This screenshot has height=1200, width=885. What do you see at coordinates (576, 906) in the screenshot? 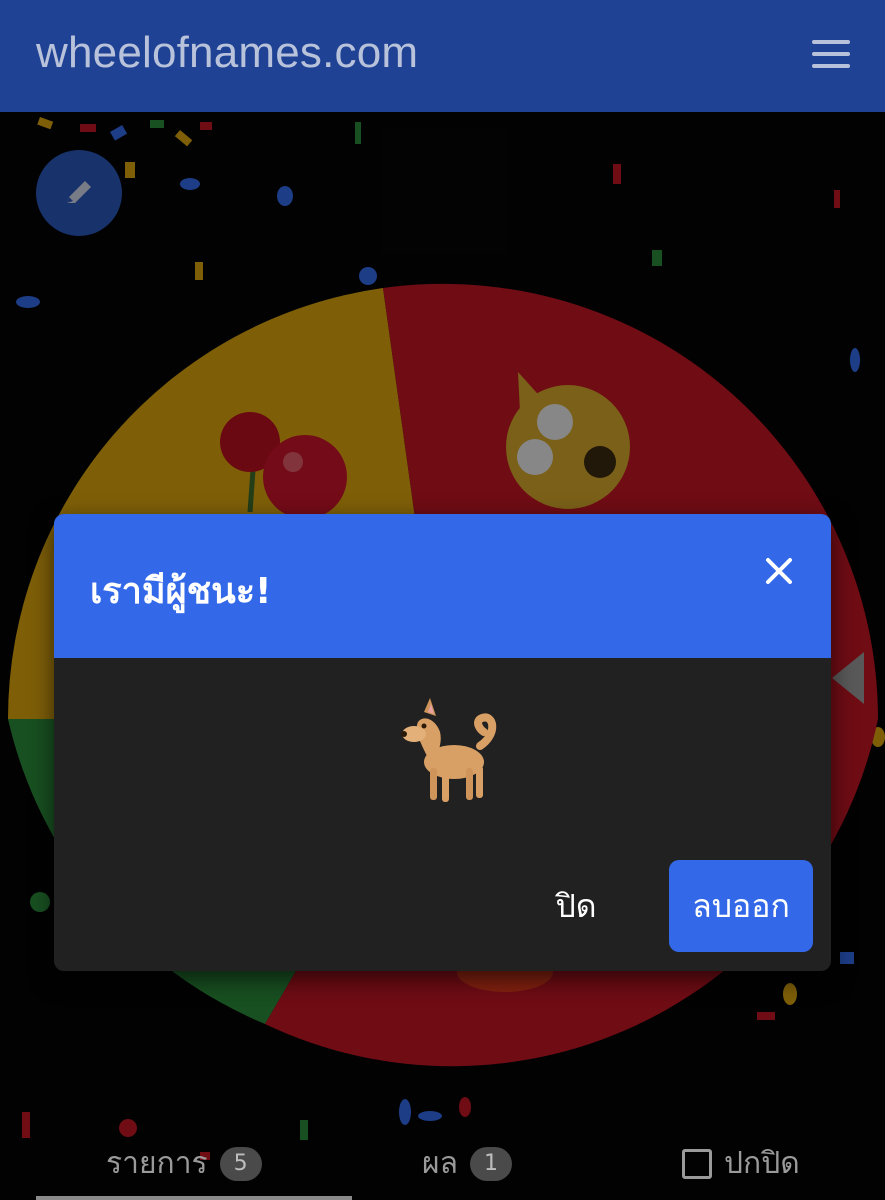
I see `dialog-close-button: ปิด` at bounding box center [576, 906].